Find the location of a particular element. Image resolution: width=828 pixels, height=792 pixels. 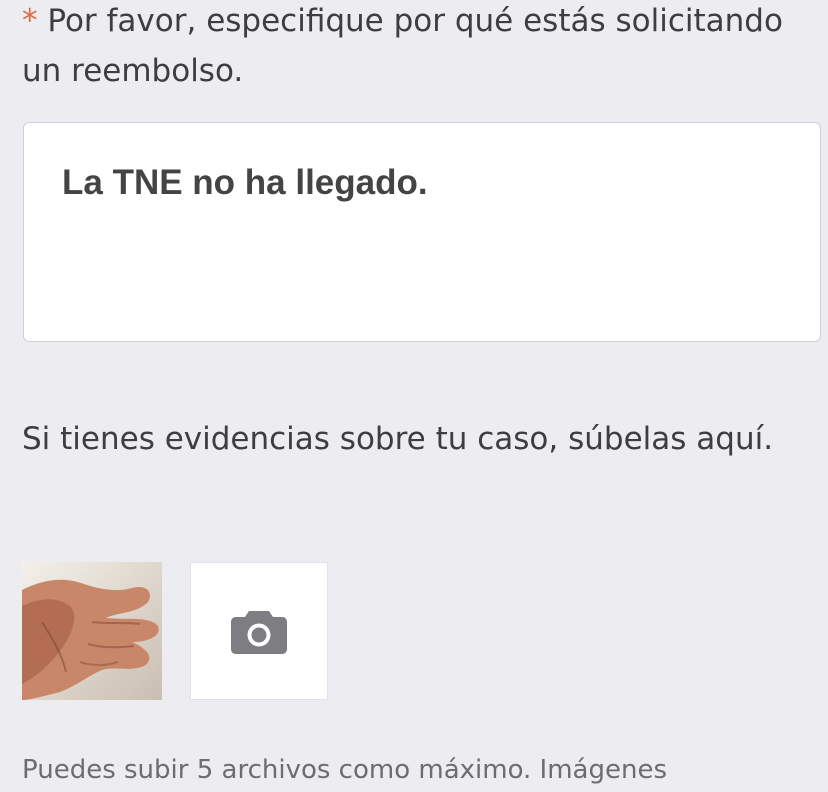

camera-icon is located at coordinates (259, 632).